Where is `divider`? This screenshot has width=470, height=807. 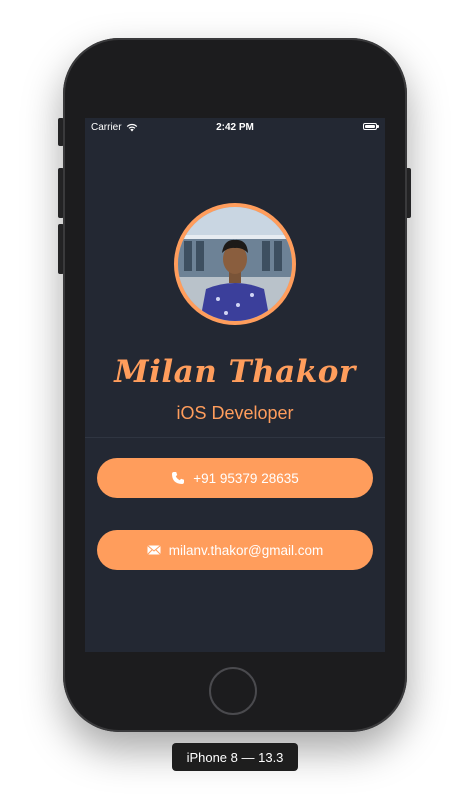 divider is located at coordinates (235, 437).